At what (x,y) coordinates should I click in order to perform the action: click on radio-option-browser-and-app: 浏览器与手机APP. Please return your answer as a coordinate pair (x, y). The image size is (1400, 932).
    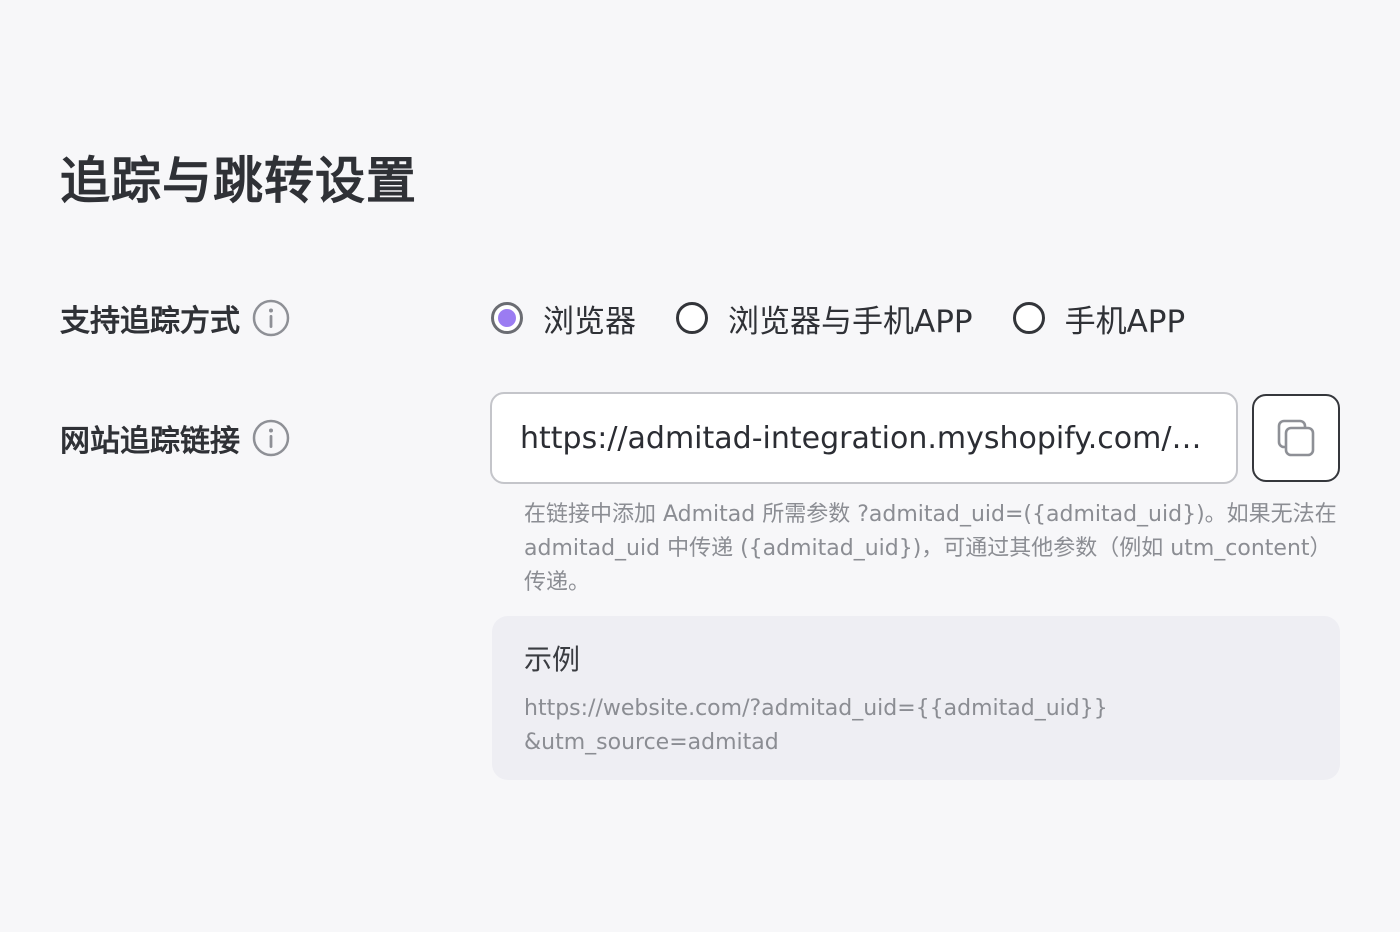
    Looking at the image, I should click on (824, 318).